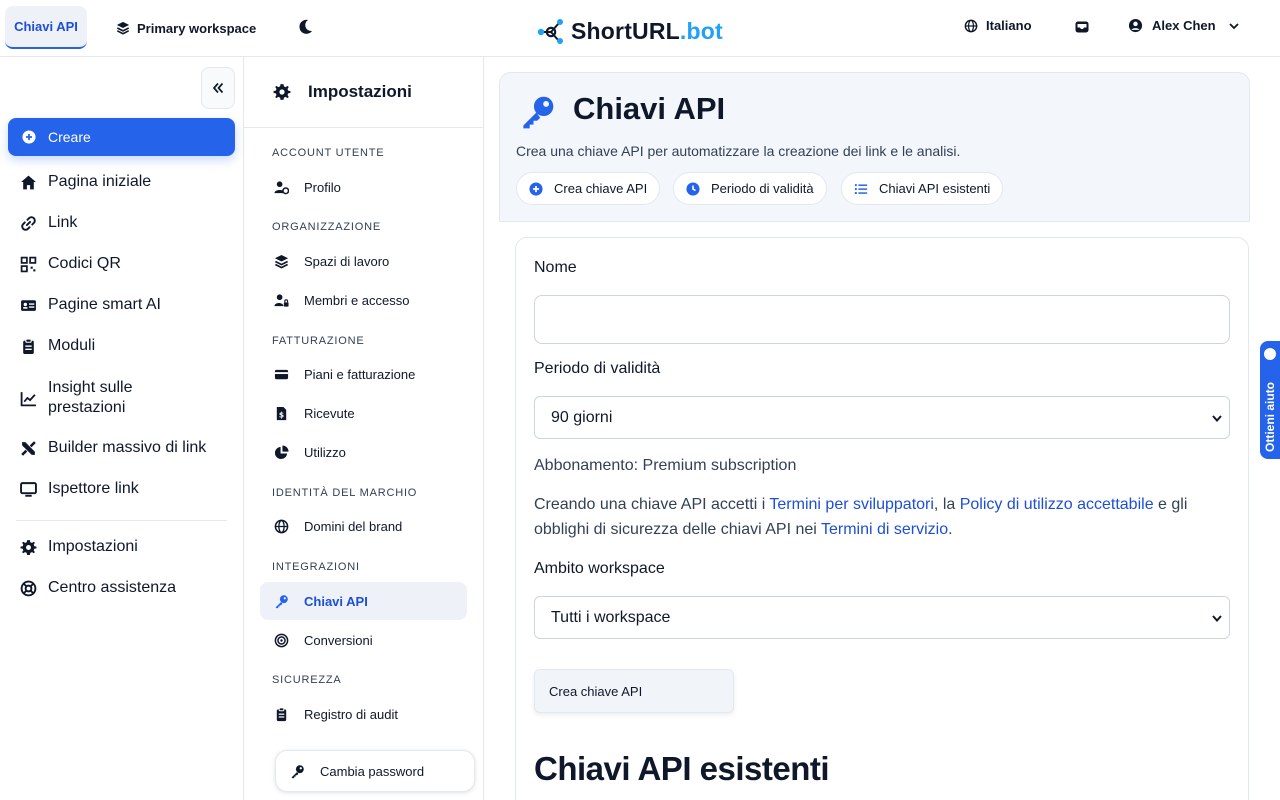 Image resolution: width=1280 pixels, height=800 pixels. I want to click on settings-item-workspaces: Spazi di lavoro, so click(363, 261).